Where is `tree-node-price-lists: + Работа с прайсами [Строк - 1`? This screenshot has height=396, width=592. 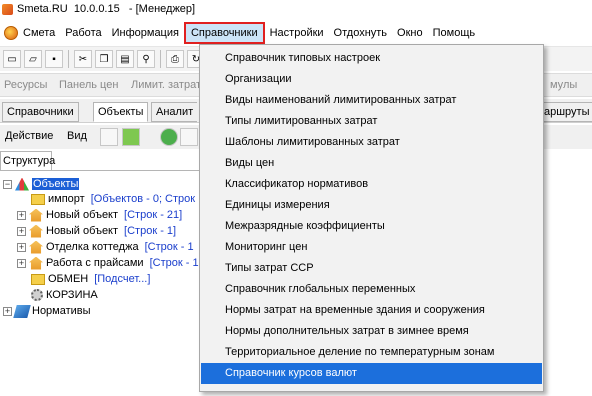
tree-node-price-lists: + Работа с прайсами [Строк - 1 is located at coordinates (108, 263).